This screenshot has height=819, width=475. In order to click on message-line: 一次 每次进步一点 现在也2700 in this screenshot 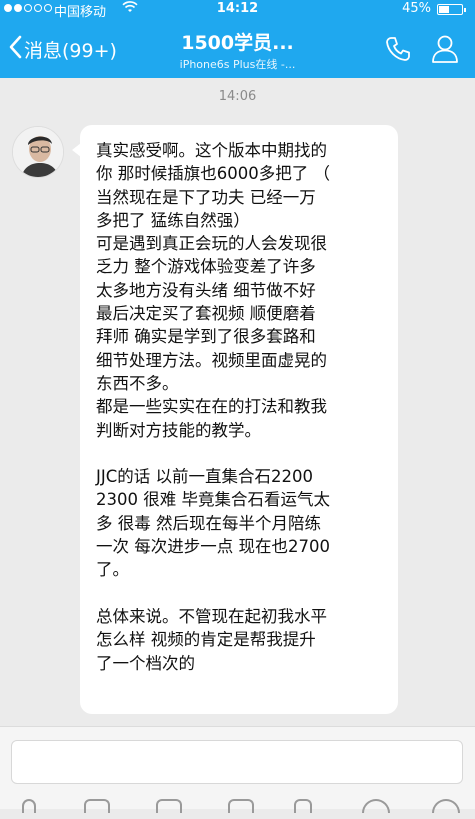, I will do `click(213, 547)`.